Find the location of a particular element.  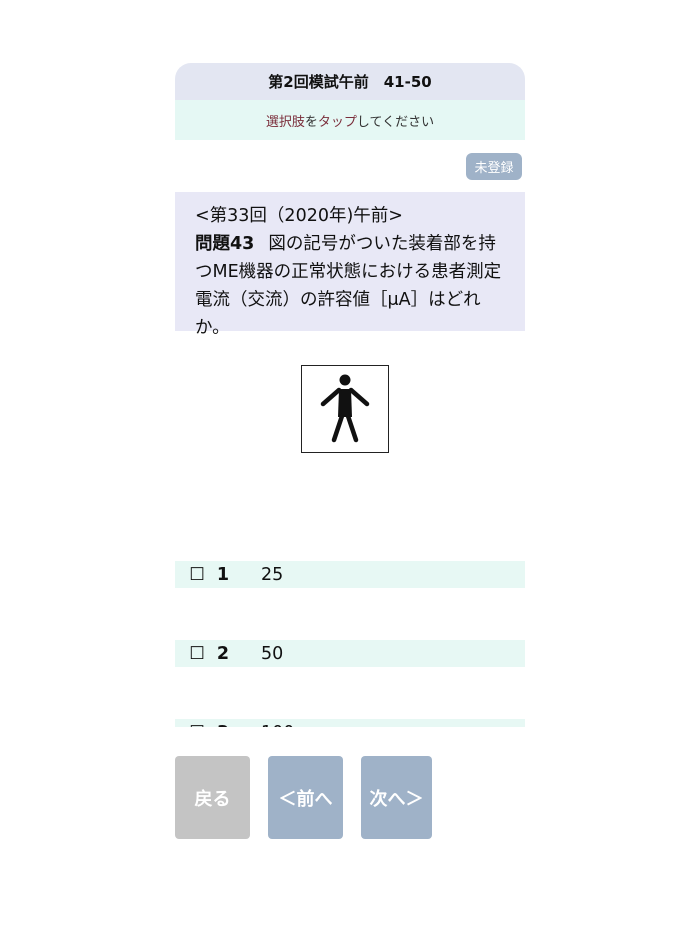

instruction-tap-word: タップ is located at coordinates (337, 122).